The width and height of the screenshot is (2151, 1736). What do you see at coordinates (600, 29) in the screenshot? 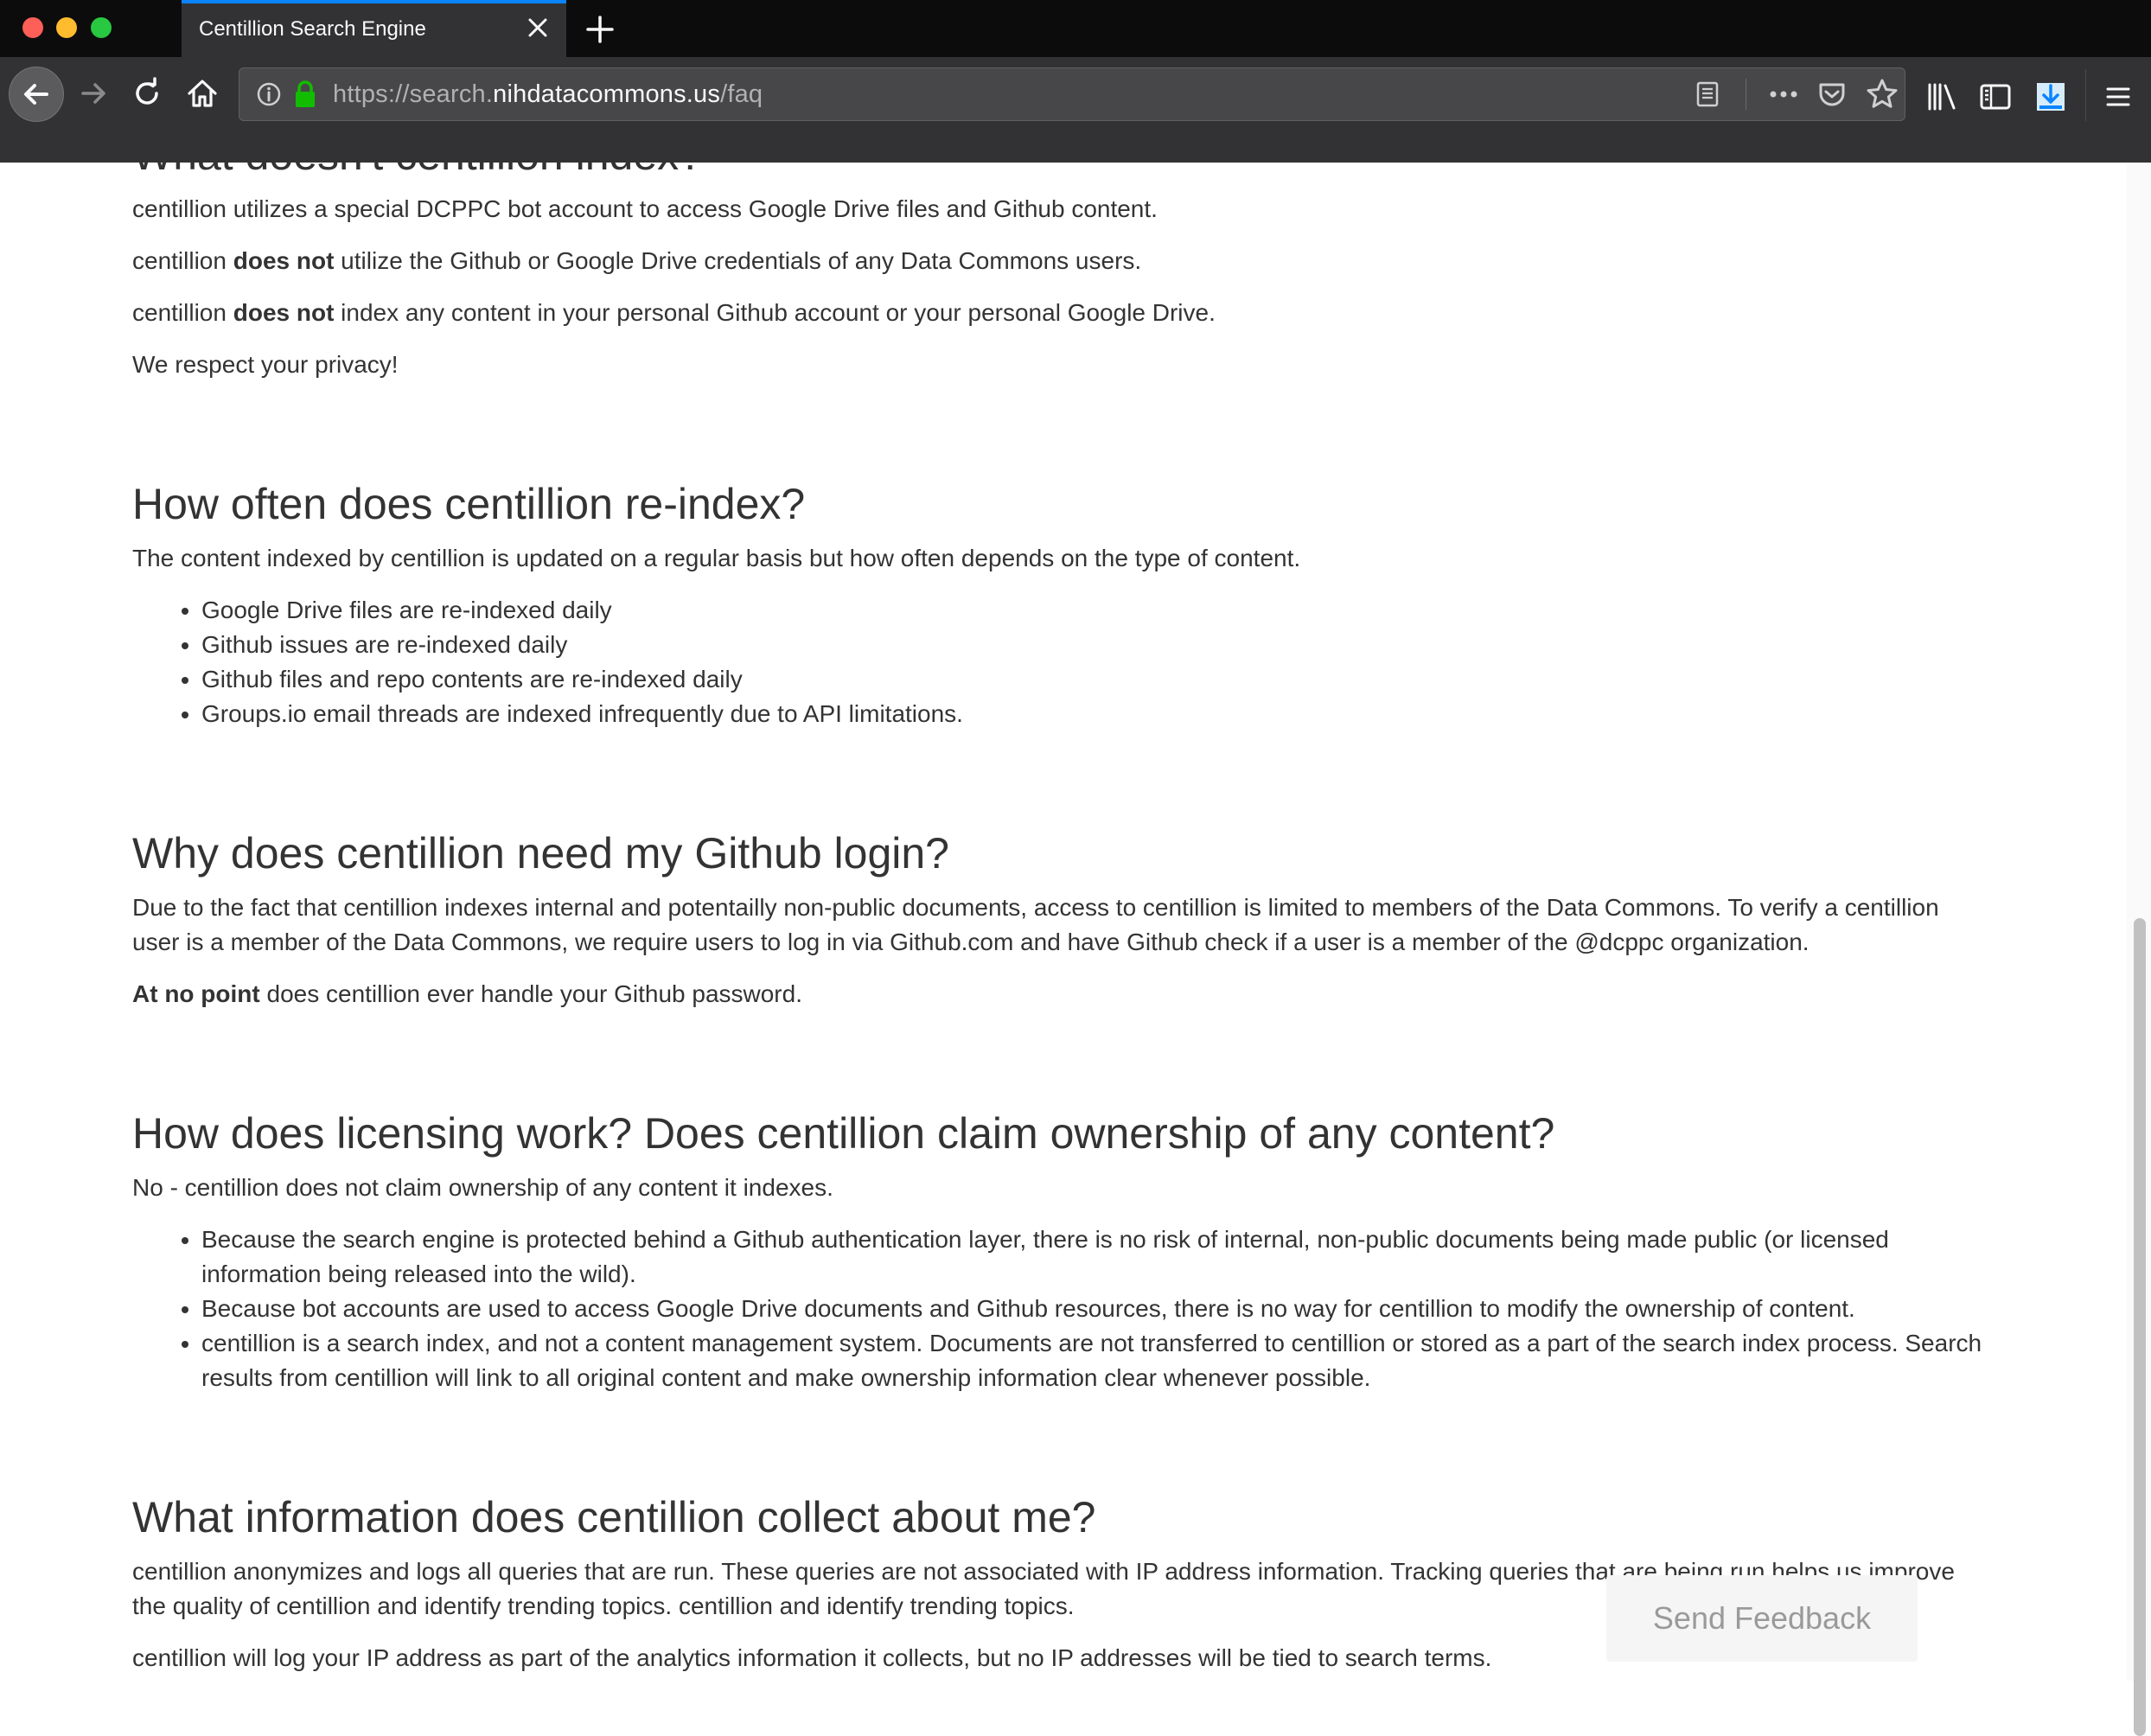
I see `new-tab-plus-icon` at bounding box center [600, 29].